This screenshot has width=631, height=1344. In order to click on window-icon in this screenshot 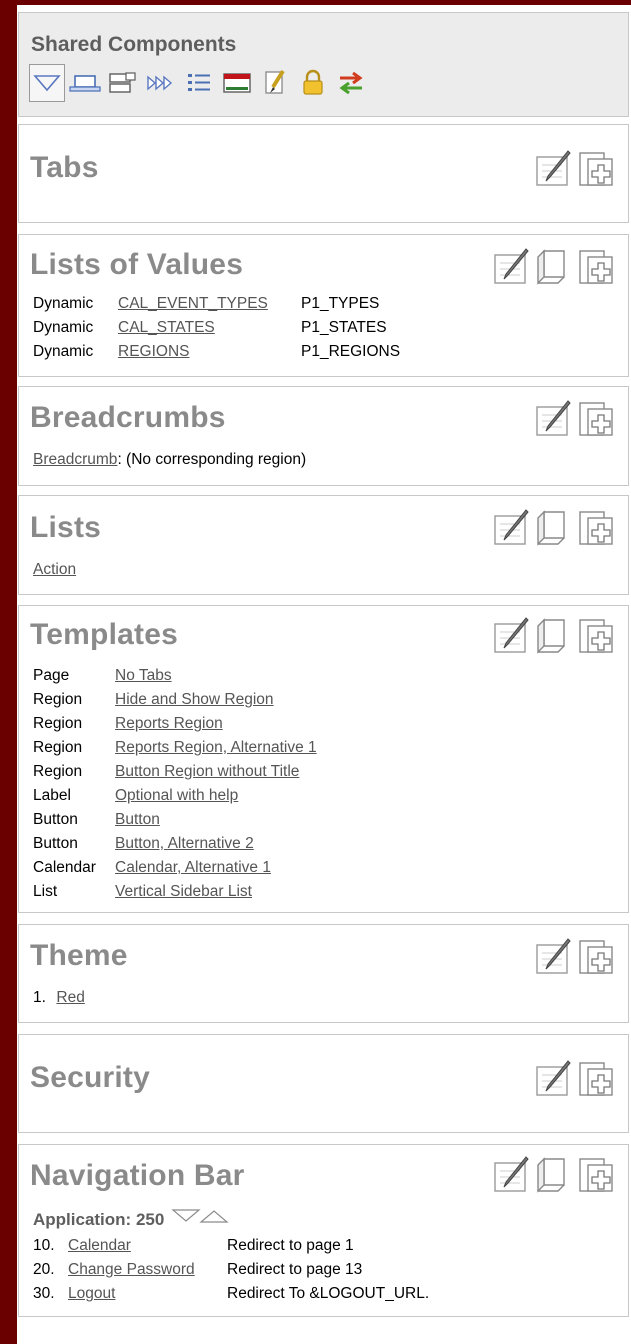, I will do `click(85, 83)`.